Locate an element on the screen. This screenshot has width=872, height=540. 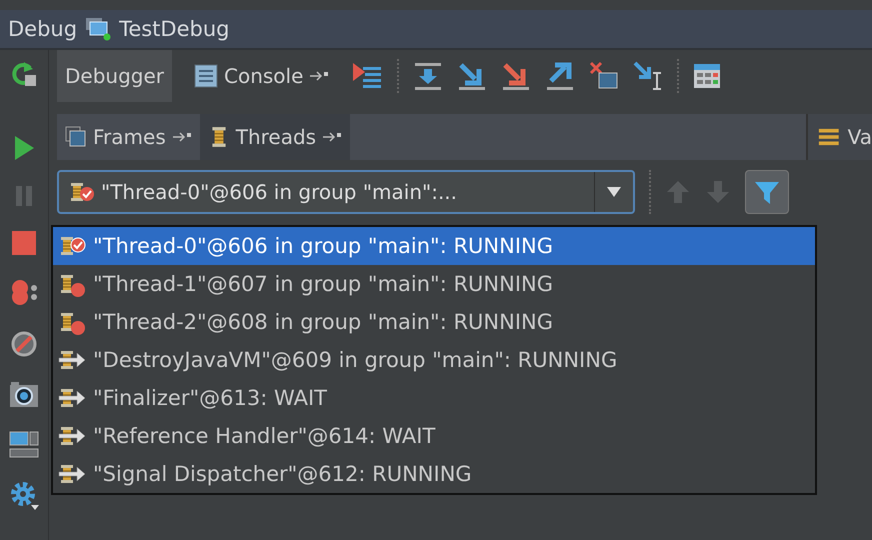
breakpoints-icon is located at coordinates (24, 293).